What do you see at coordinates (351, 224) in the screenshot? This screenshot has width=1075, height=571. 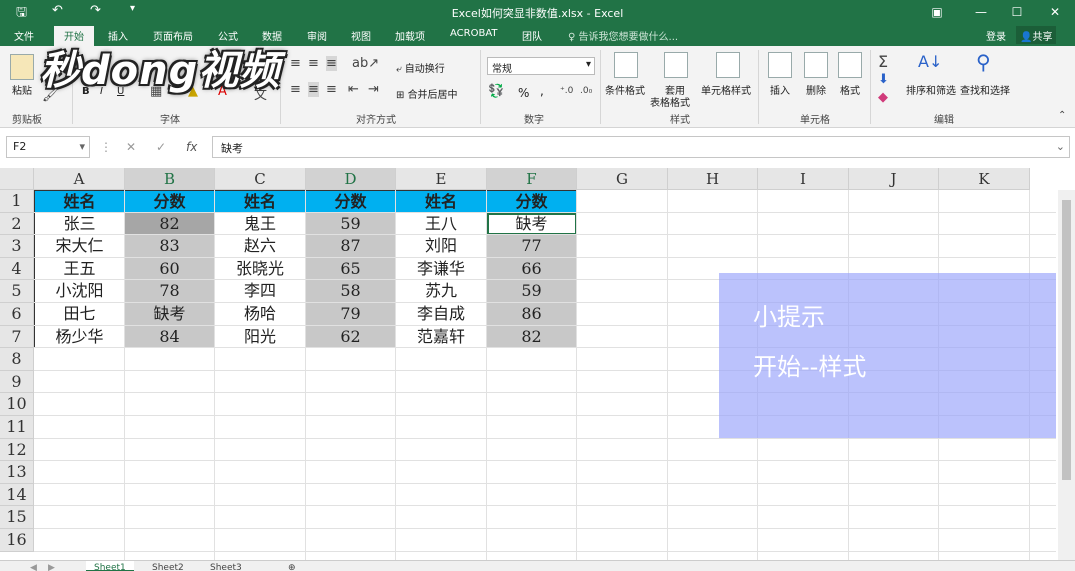 I see `table-cell: 59` at bounding box center [351, 224].